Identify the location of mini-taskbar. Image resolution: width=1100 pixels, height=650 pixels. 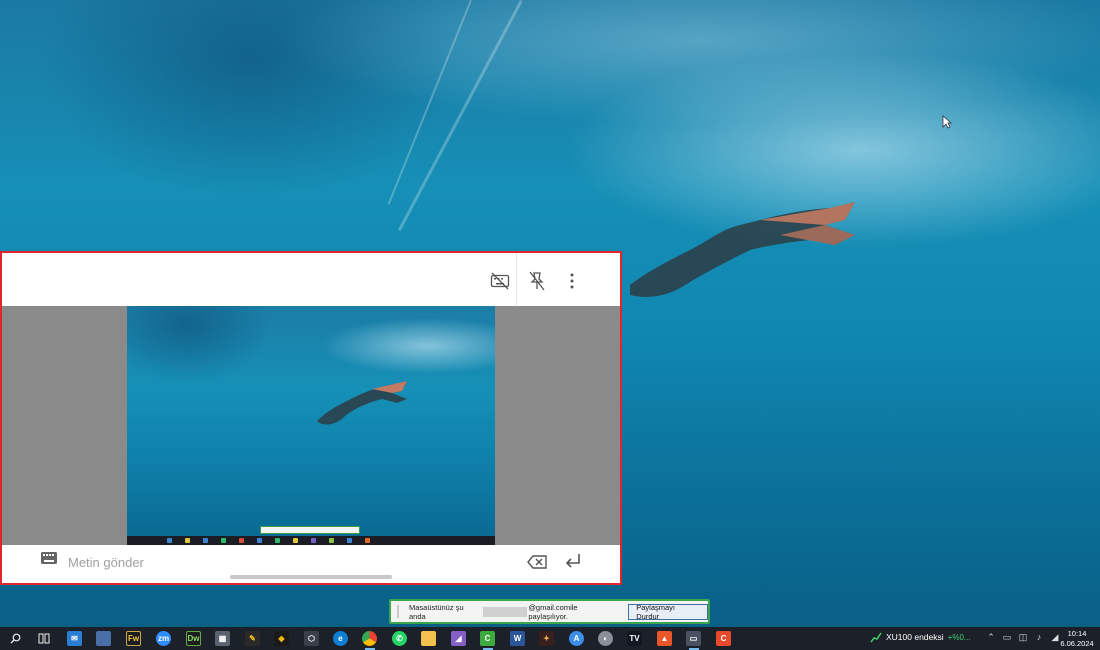
(311, 540).